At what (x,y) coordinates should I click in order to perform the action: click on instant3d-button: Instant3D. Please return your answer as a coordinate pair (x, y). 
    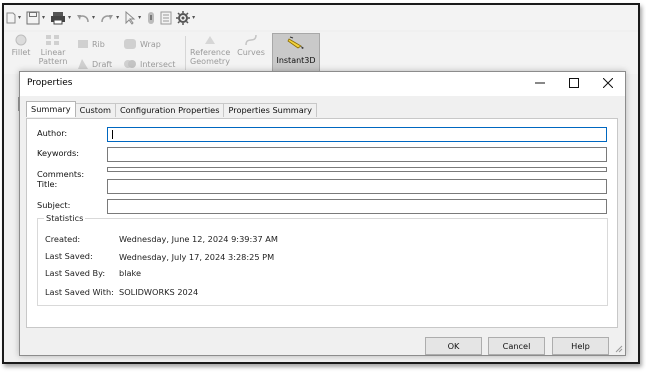
    Looking at the image, I should click on (296, 54).